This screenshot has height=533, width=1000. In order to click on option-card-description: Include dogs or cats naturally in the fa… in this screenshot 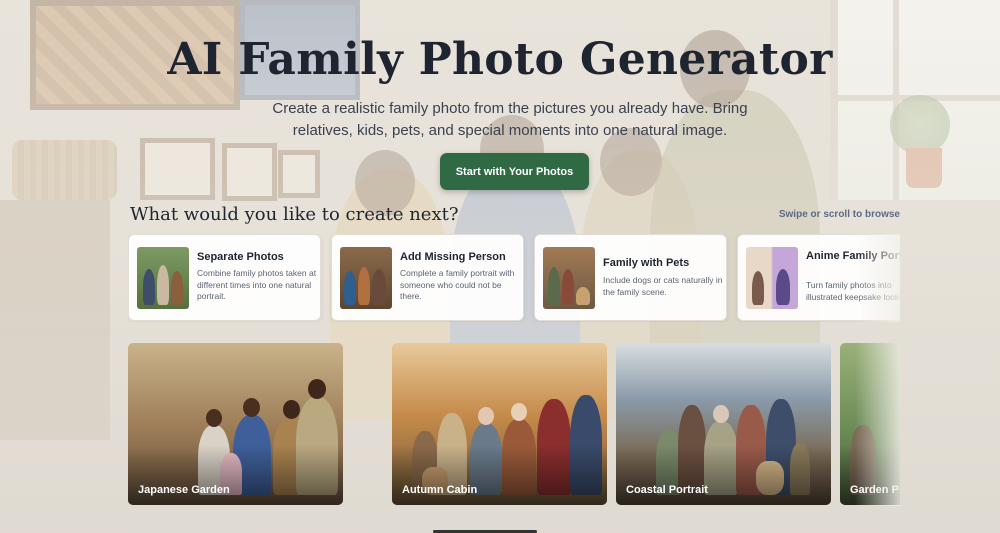, I will do `click(663, 286)`.